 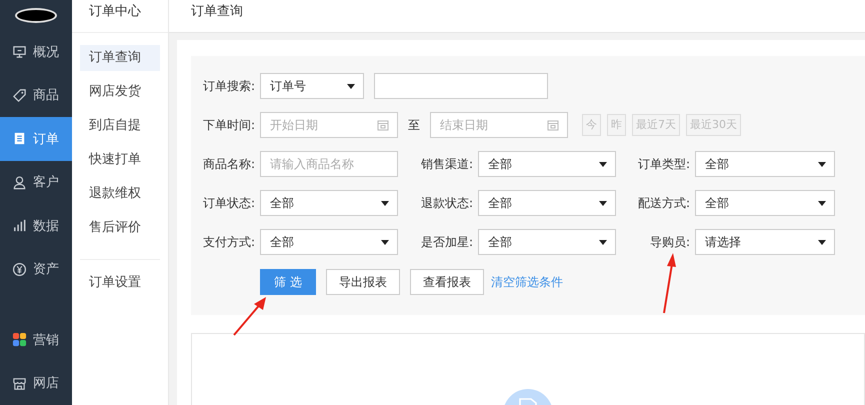 I want to click on nav-item: 客户, so click(x=36, y=182).